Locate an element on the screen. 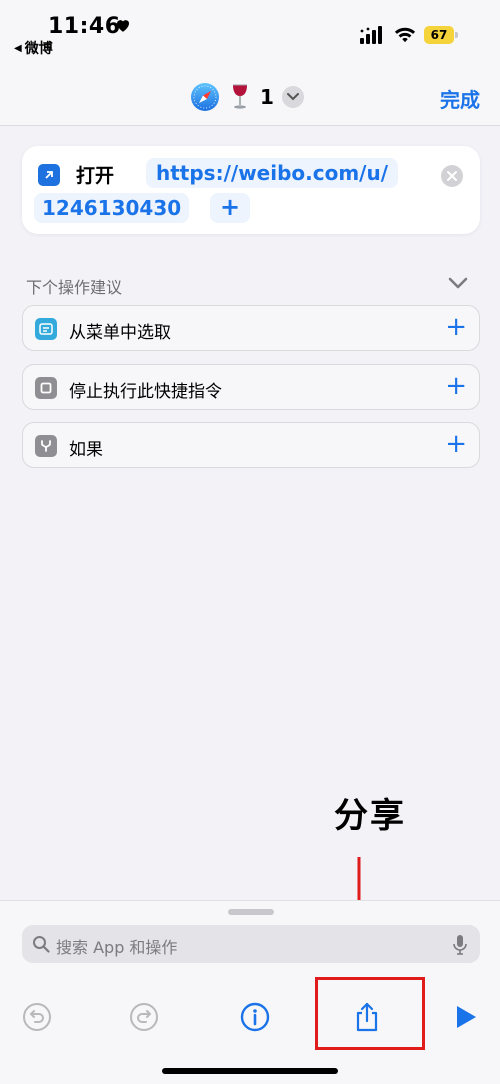  suggestion-label: 停止执行此快捷指令 is located at coordinates (145, 392).